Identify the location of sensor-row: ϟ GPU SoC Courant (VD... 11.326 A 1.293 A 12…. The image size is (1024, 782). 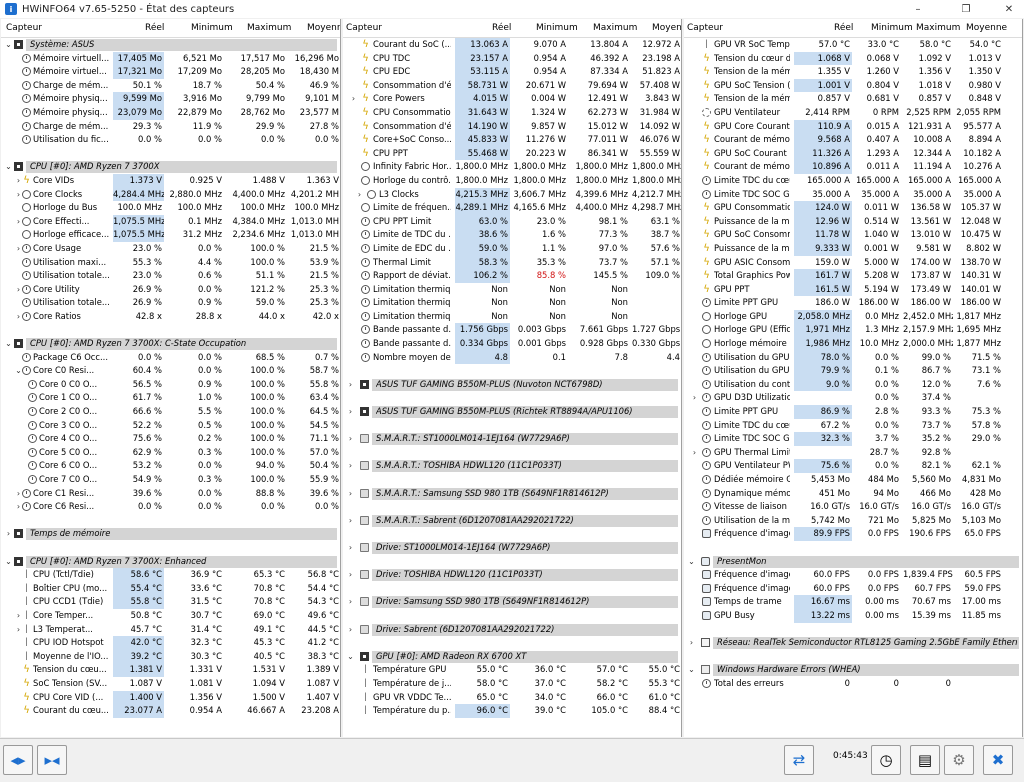
(853, 153).